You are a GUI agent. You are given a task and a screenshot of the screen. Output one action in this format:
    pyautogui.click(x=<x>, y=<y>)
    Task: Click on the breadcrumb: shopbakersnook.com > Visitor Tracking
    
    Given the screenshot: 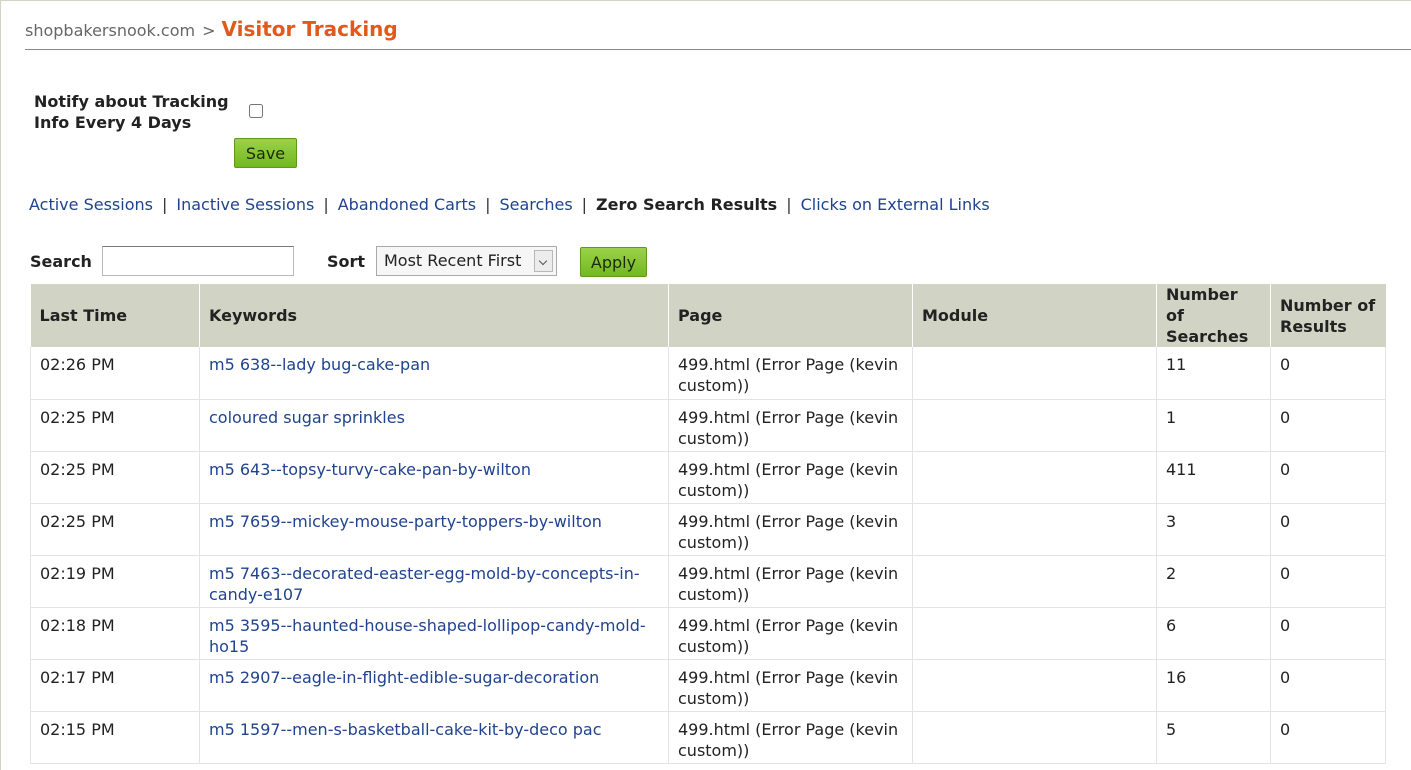 What is the action you would take?
    pyautogui.click(x=211, y=31)
    